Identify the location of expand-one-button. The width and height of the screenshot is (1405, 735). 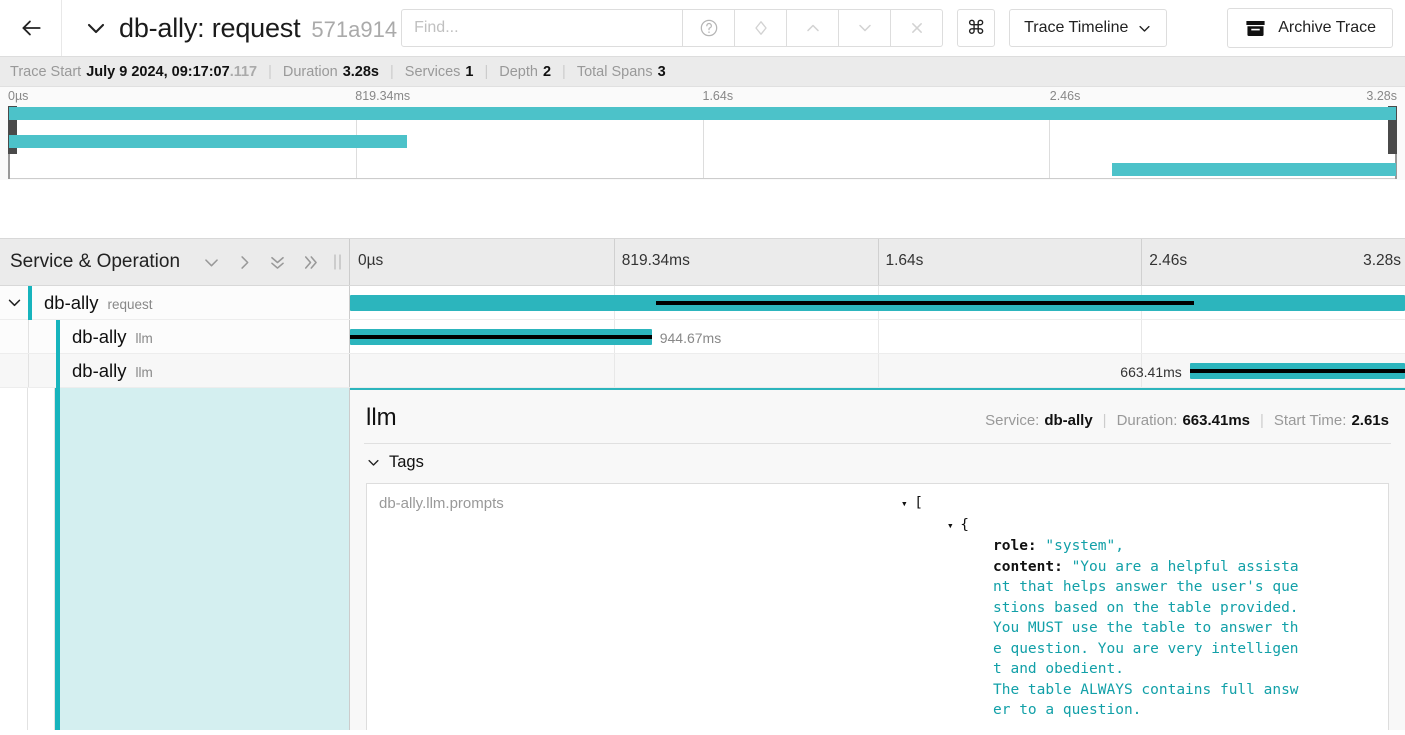
(211, 262).